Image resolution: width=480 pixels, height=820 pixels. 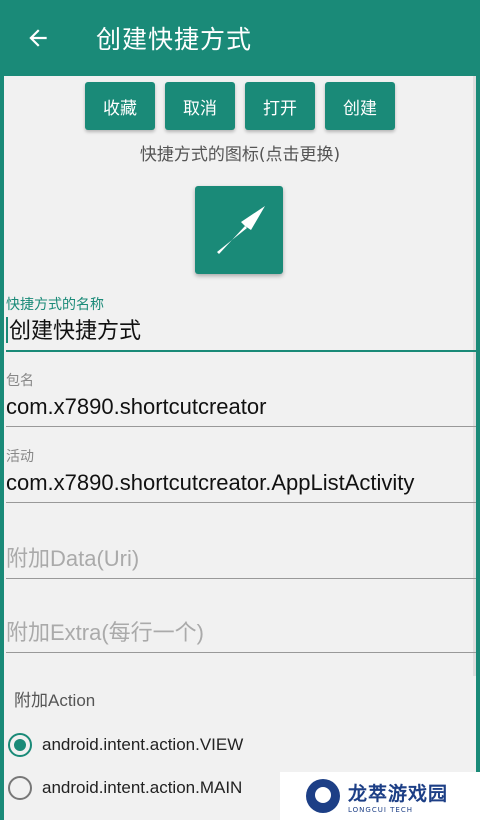 What do you see at coordinates (380, 809) in the screenshot?
I see `watermark-subtitle: LONGCUI TECH` at bounding box center [380, 809].